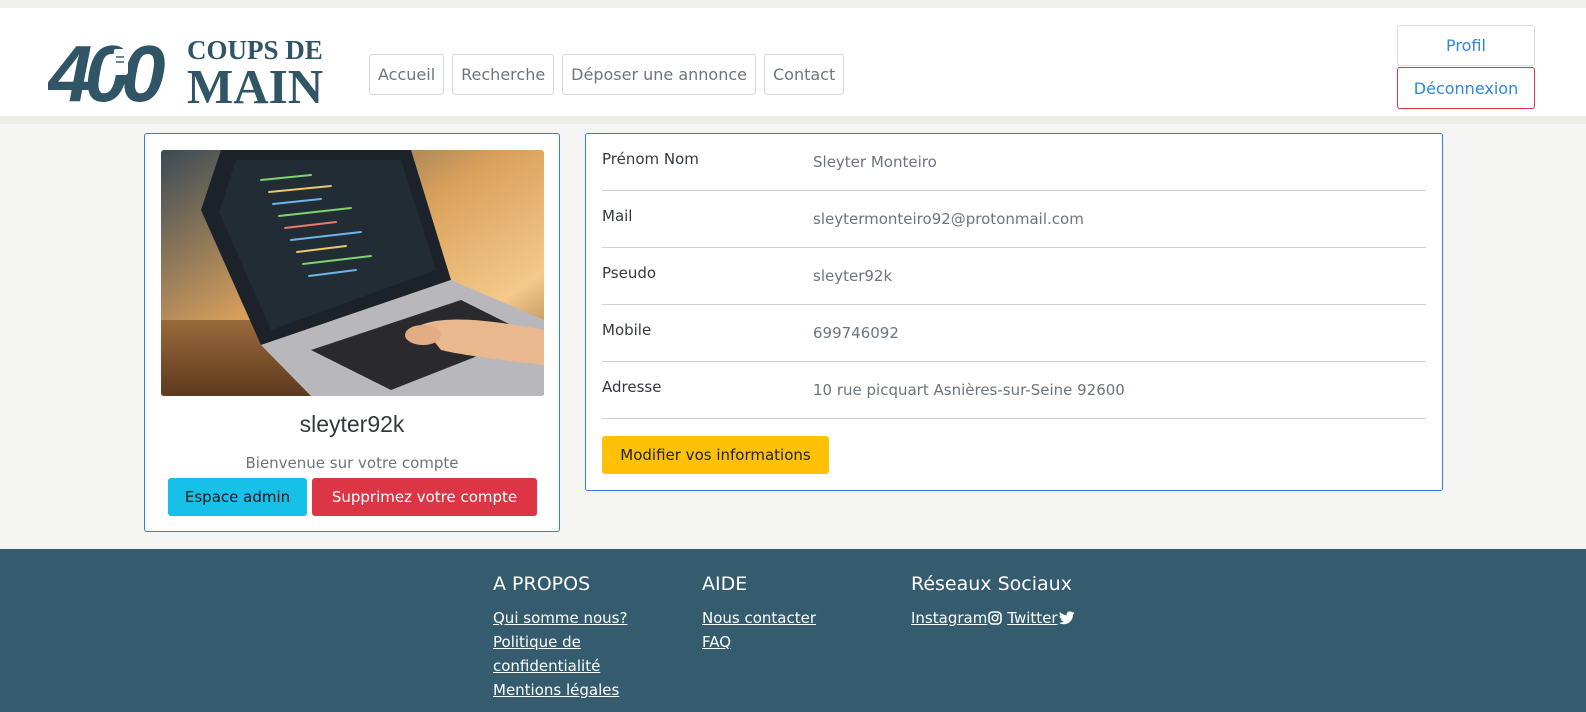 This screenshot has width=1586, height=712. What do you see at coordinates (237, 497) in the screenshot?
I see `admin-space-button: Espace admin` at bounding box center [237, 497].